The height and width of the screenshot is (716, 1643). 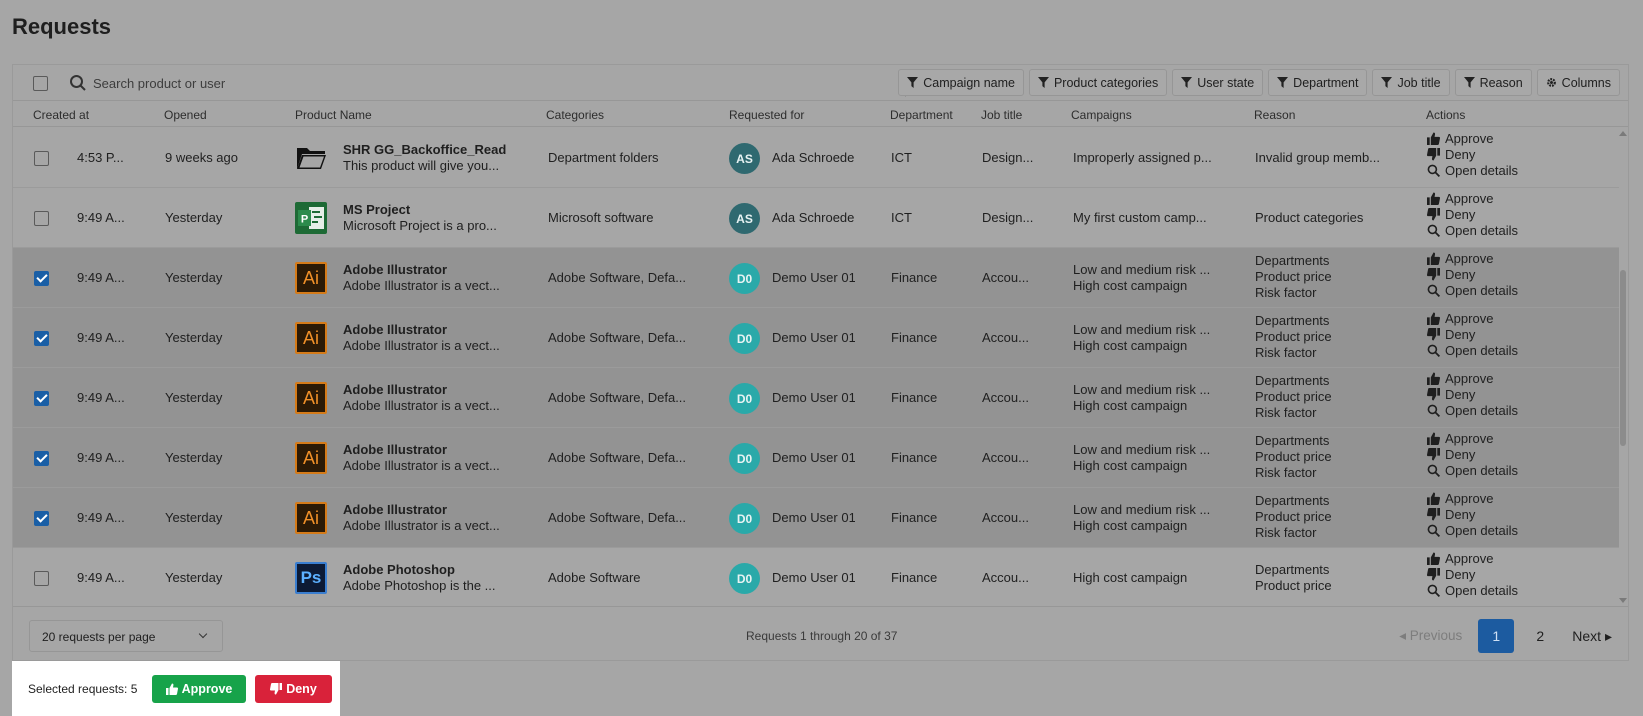 I want to click on filter-reason-button: Reason, so click(x=1493, y=82).